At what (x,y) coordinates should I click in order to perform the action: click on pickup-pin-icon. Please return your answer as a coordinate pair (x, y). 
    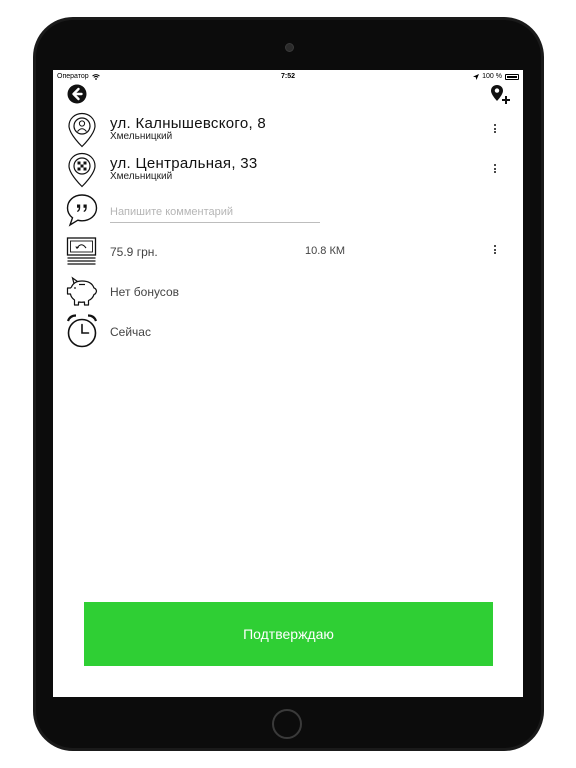
    Looking at the image, I should click on (82, 130).